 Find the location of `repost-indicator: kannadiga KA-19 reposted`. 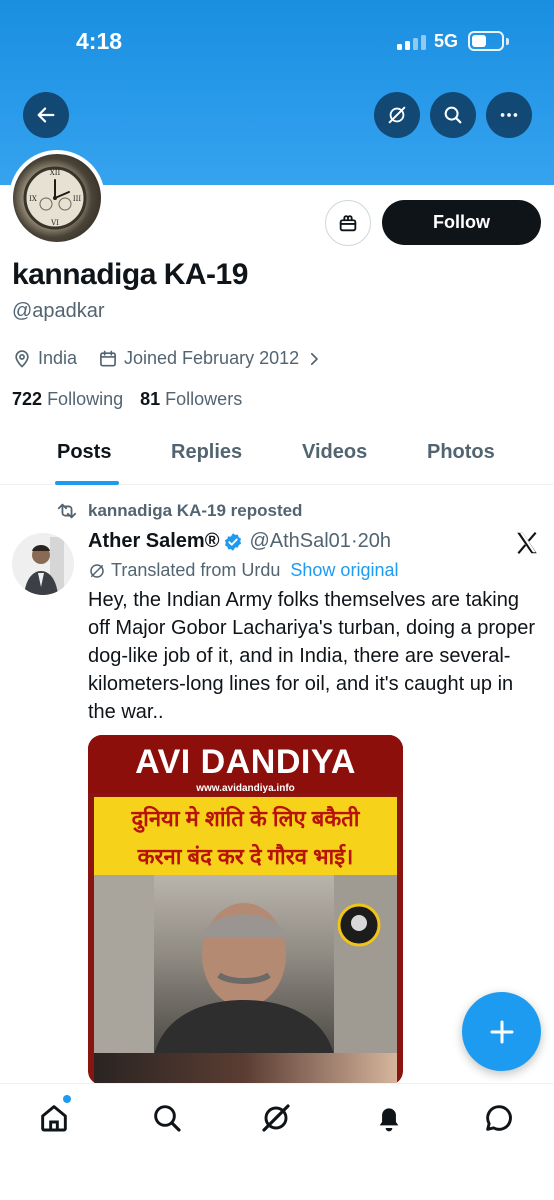

repost-indicator: kannadiga KA-19 reposted is located at coordinates (179, 511).